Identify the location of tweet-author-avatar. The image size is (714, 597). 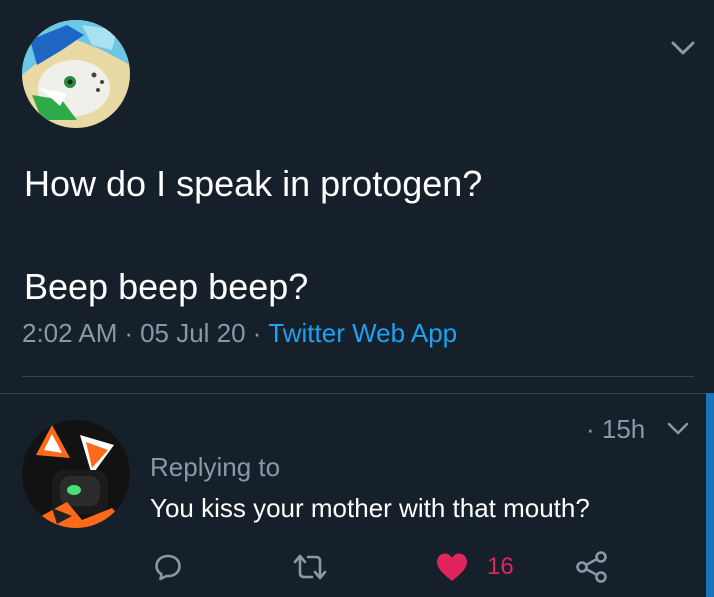
(76, 74).